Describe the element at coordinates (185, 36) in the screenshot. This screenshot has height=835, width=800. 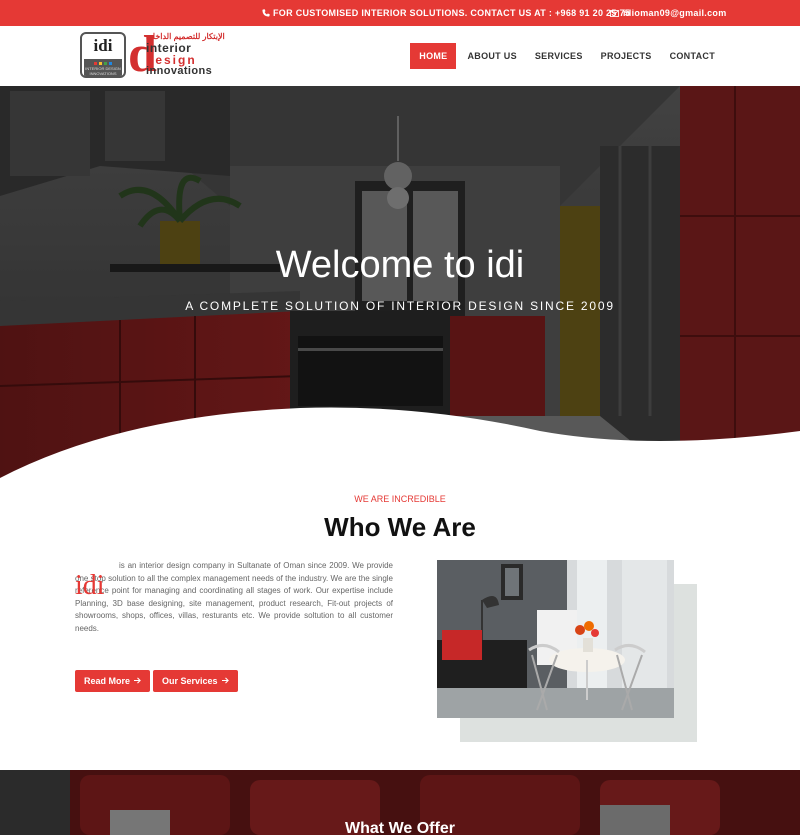
I see `logo-arabic-text: الإبتكار للتصميم الداخلي` at that location.